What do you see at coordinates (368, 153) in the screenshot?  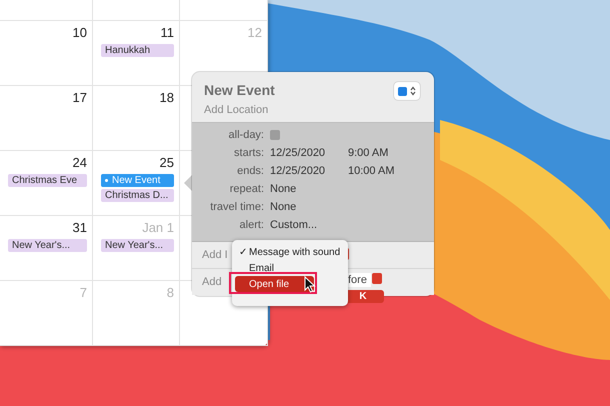 I see `time-field: 9:00 AM` at bounding box center [368, 153].